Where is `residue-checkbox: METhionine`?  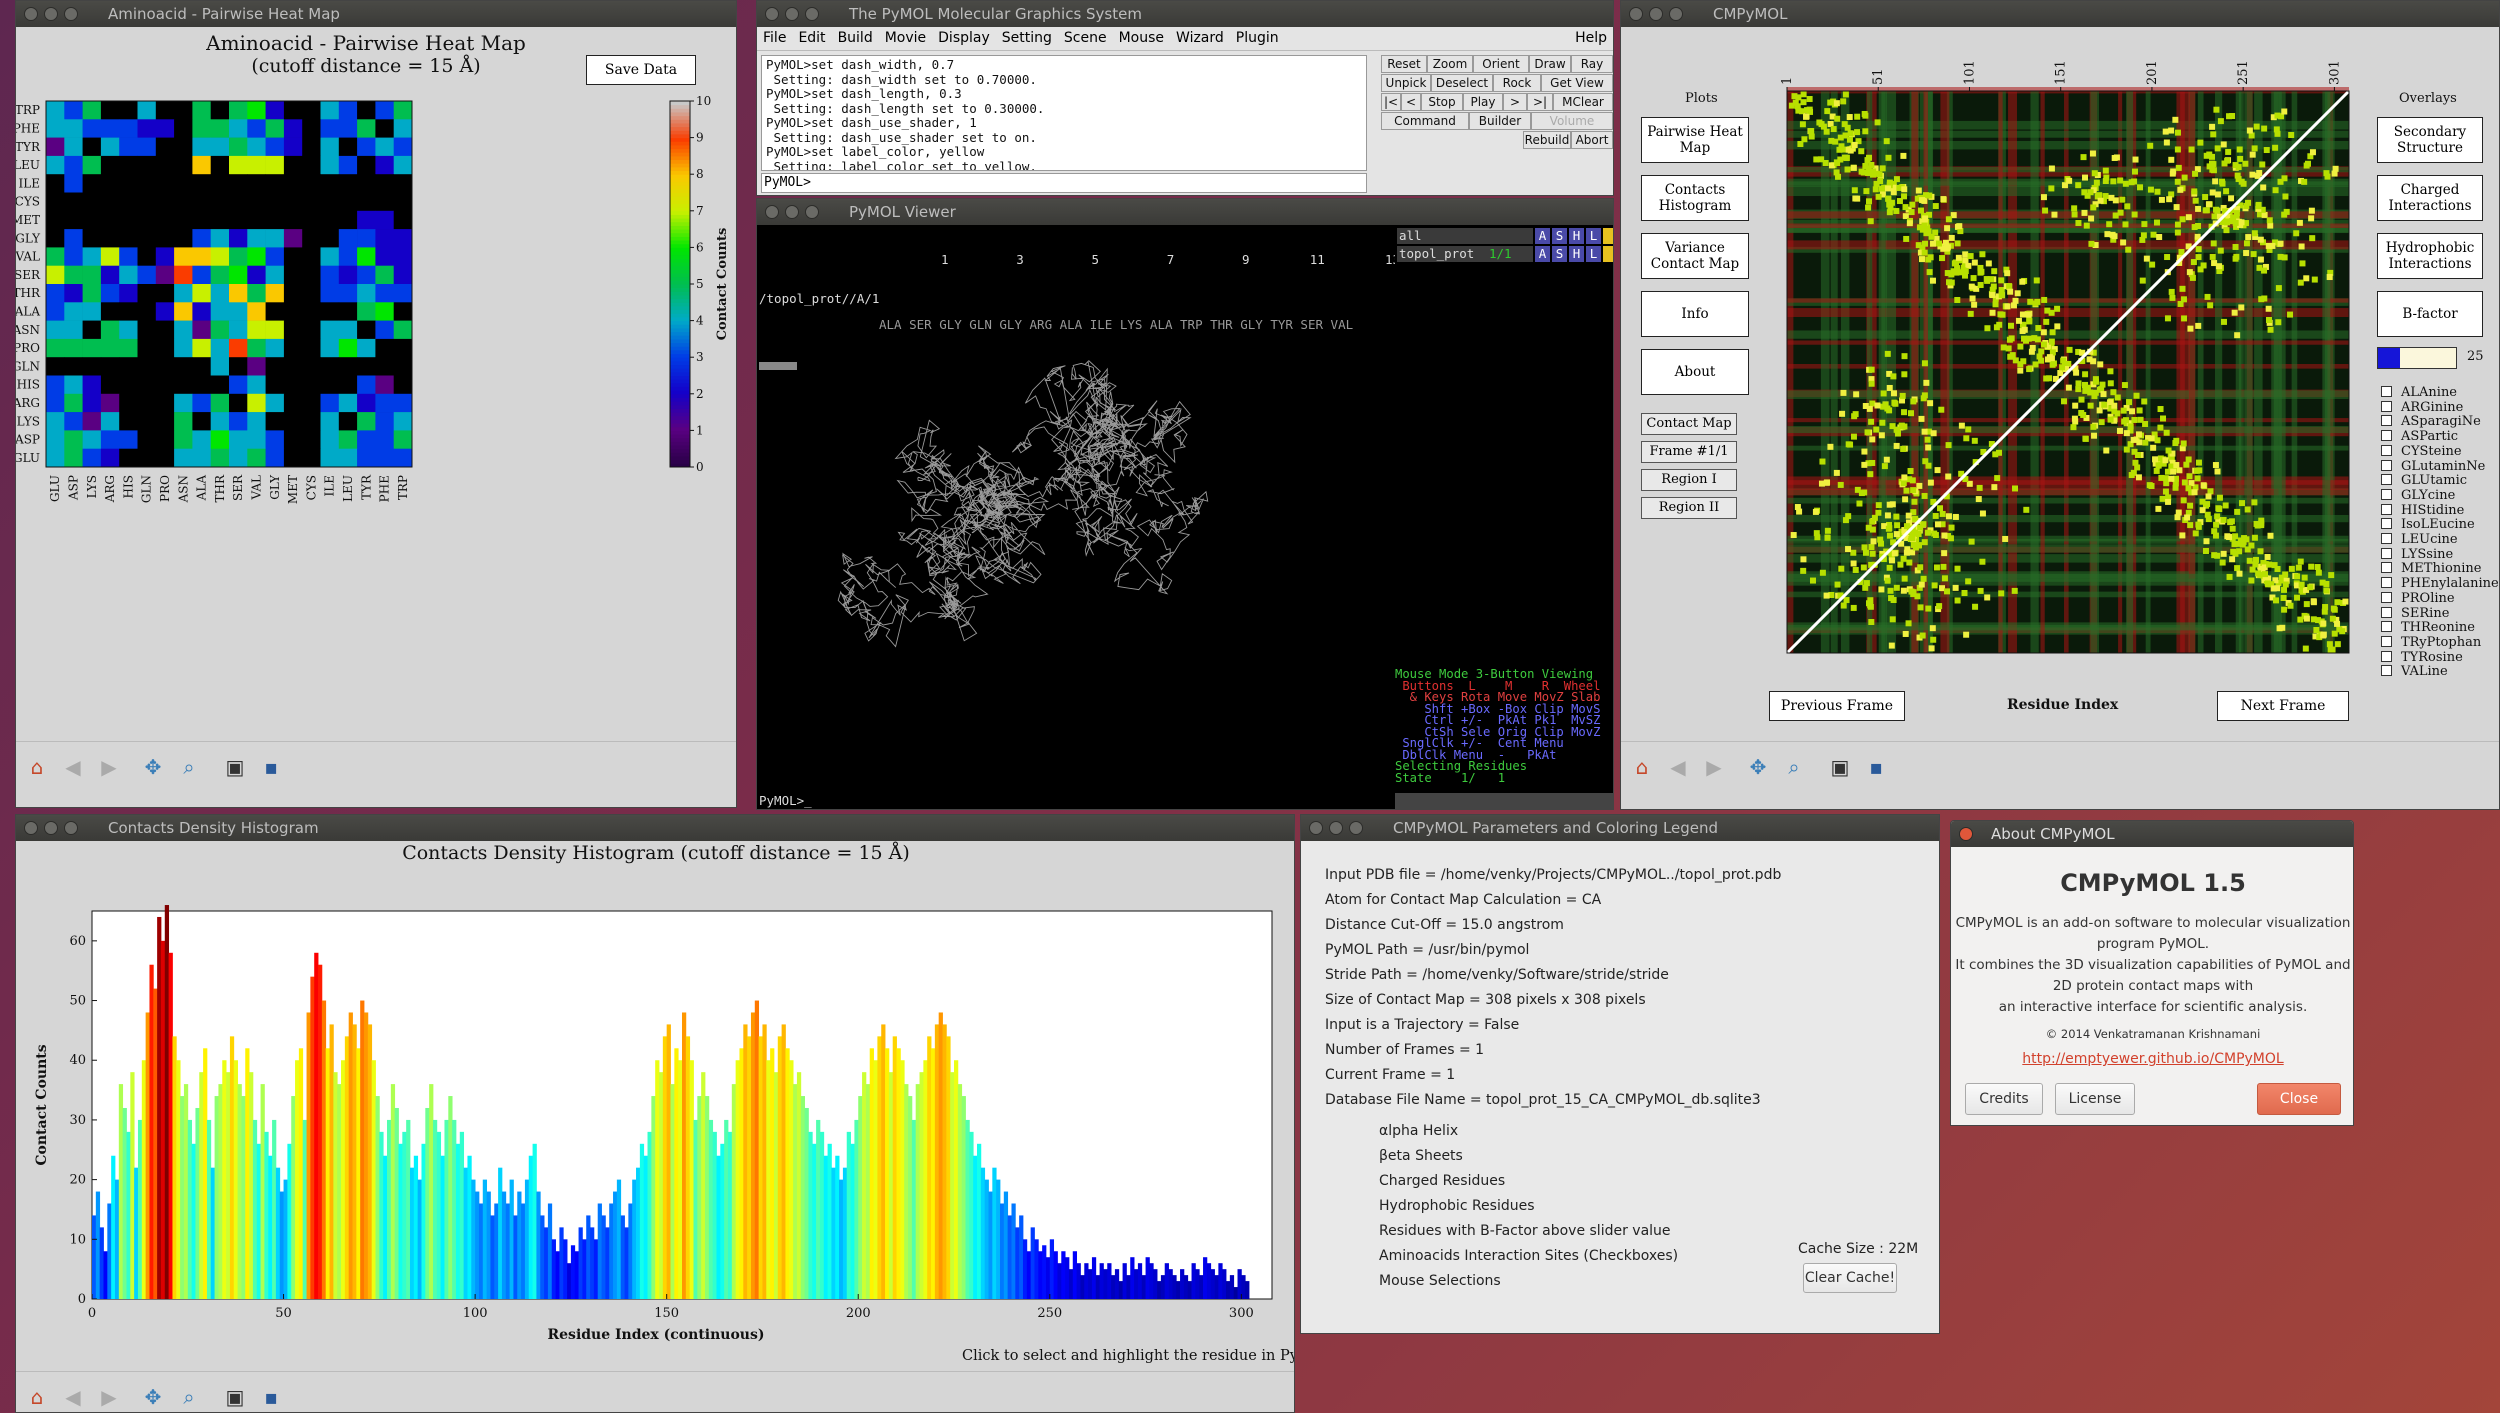 residue-checkbox: METhionine is located at coordinates (2431, 568).